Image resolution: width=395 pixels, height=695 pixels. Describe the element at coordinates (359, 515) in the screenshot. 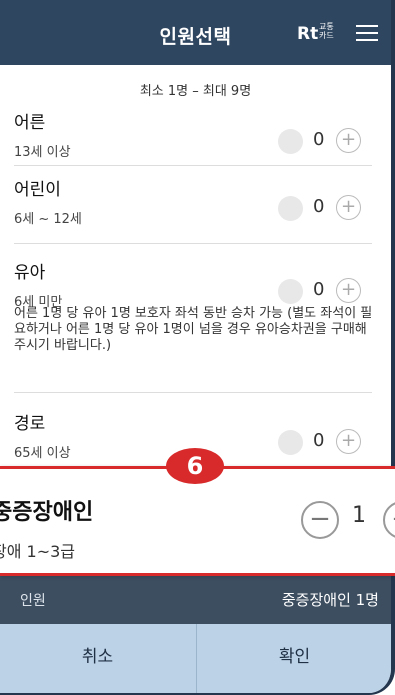

I see `count-value: 1` at that location.